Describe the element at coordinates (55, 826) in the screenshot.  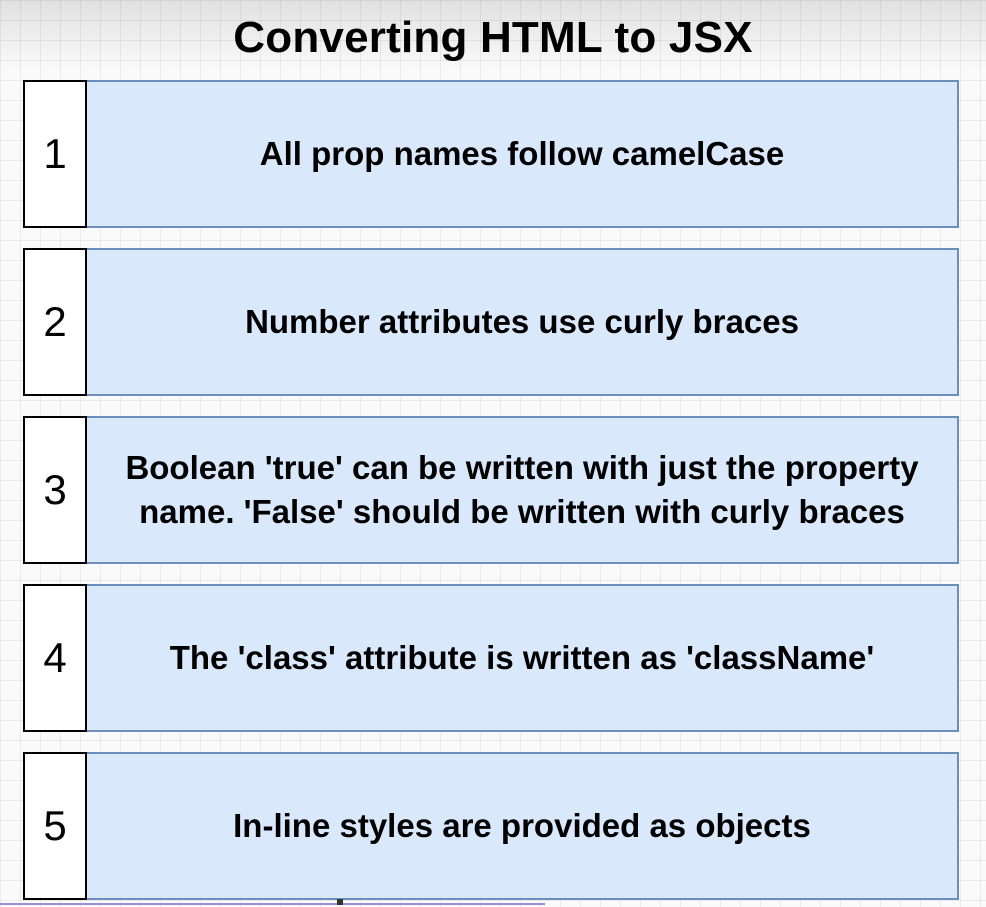
I see `rule-number-5: 5` at that location.